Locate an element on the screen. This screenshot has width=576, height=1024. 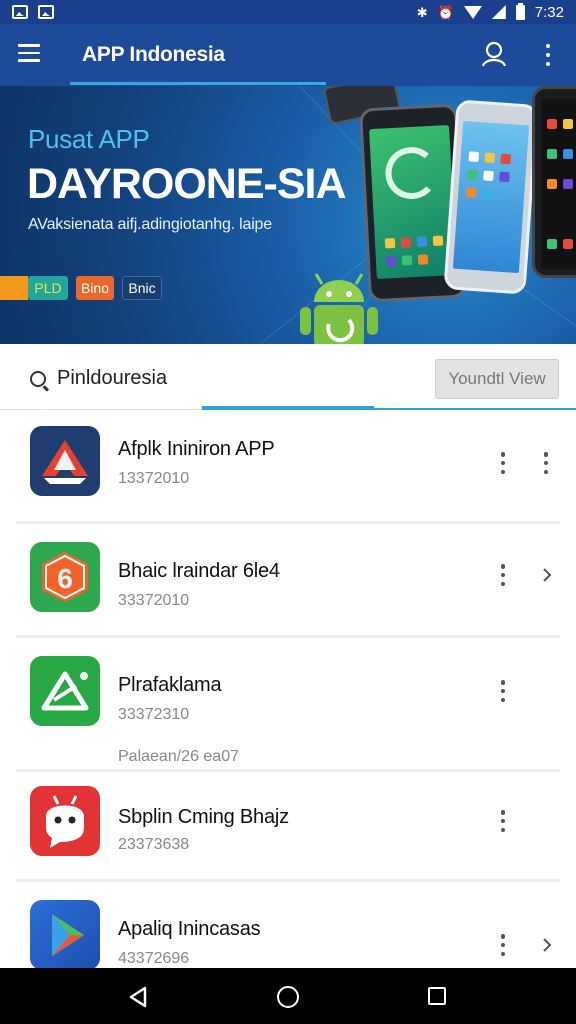
banner-chip: Bnic is located at coordinates (142, 288).